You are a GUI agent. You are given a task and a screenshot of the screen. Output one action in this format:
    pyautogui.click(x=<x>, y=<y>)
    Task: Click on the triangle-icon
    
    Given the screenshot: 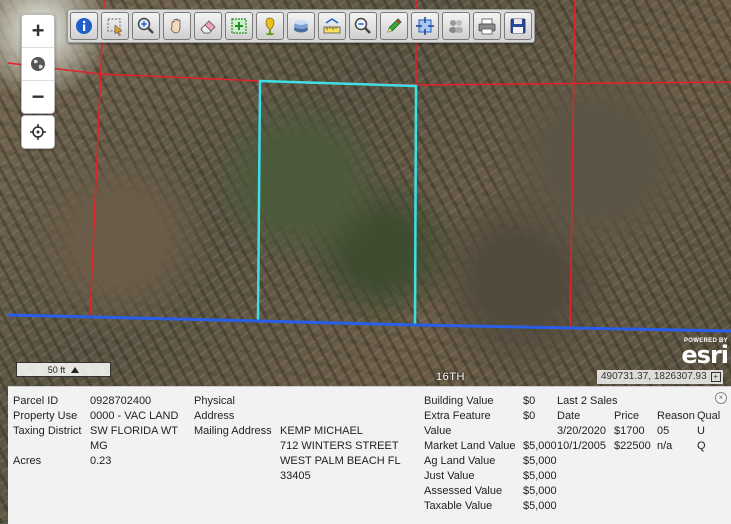 What is the action you would take?
    pyautogui.click(x=75, y=369)
    